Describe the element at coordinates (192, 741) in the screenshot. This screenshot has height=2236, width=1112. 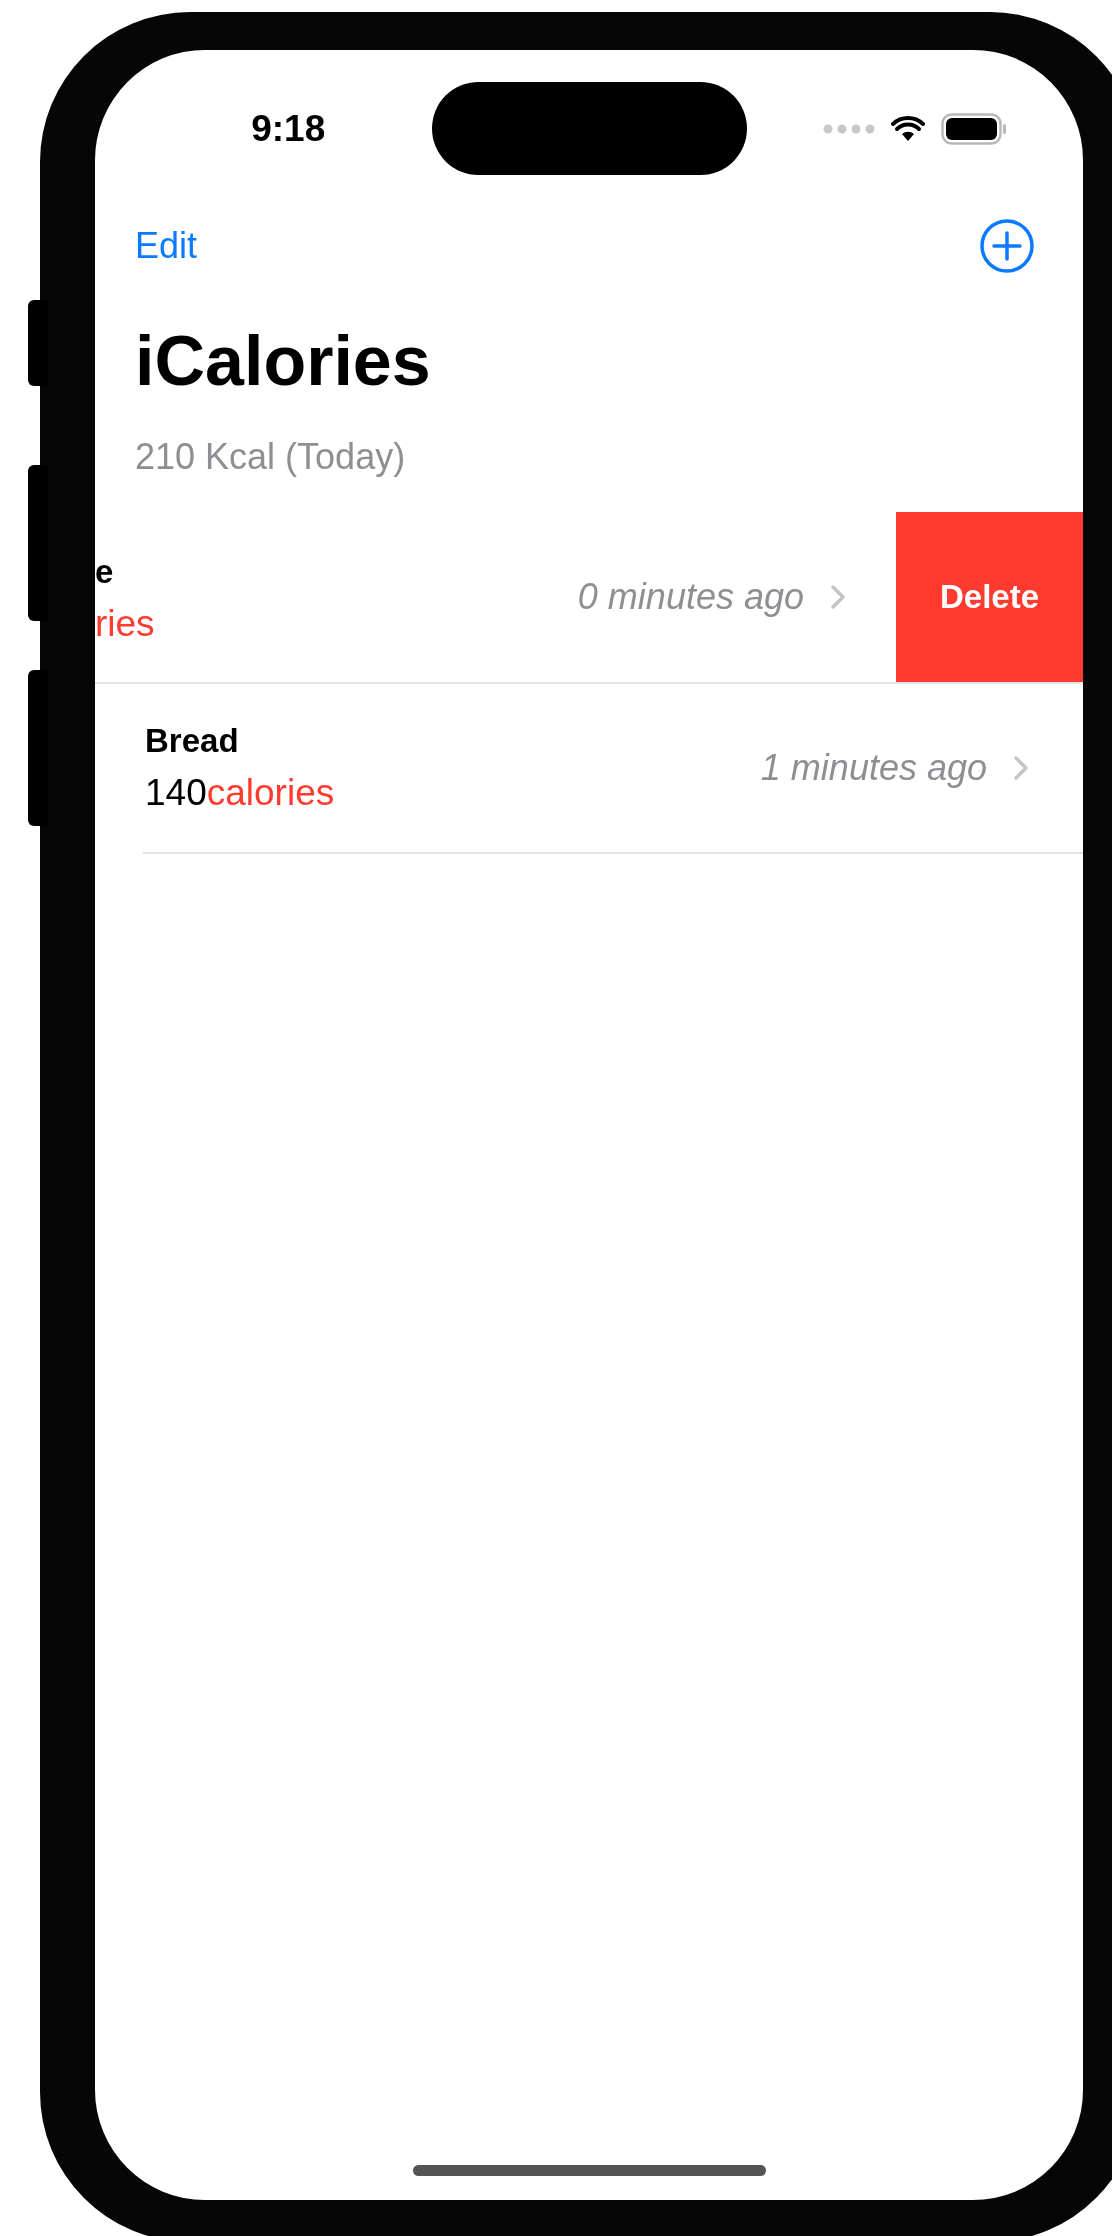
I see `food-name: Bread` at that location.